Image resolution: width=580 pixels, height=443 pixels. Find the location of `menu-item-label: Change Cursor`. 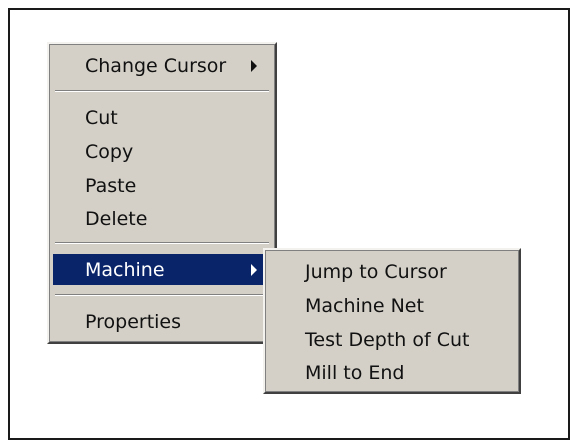

menu-item-label: Change Cursor is located at coordinates (156, 65).